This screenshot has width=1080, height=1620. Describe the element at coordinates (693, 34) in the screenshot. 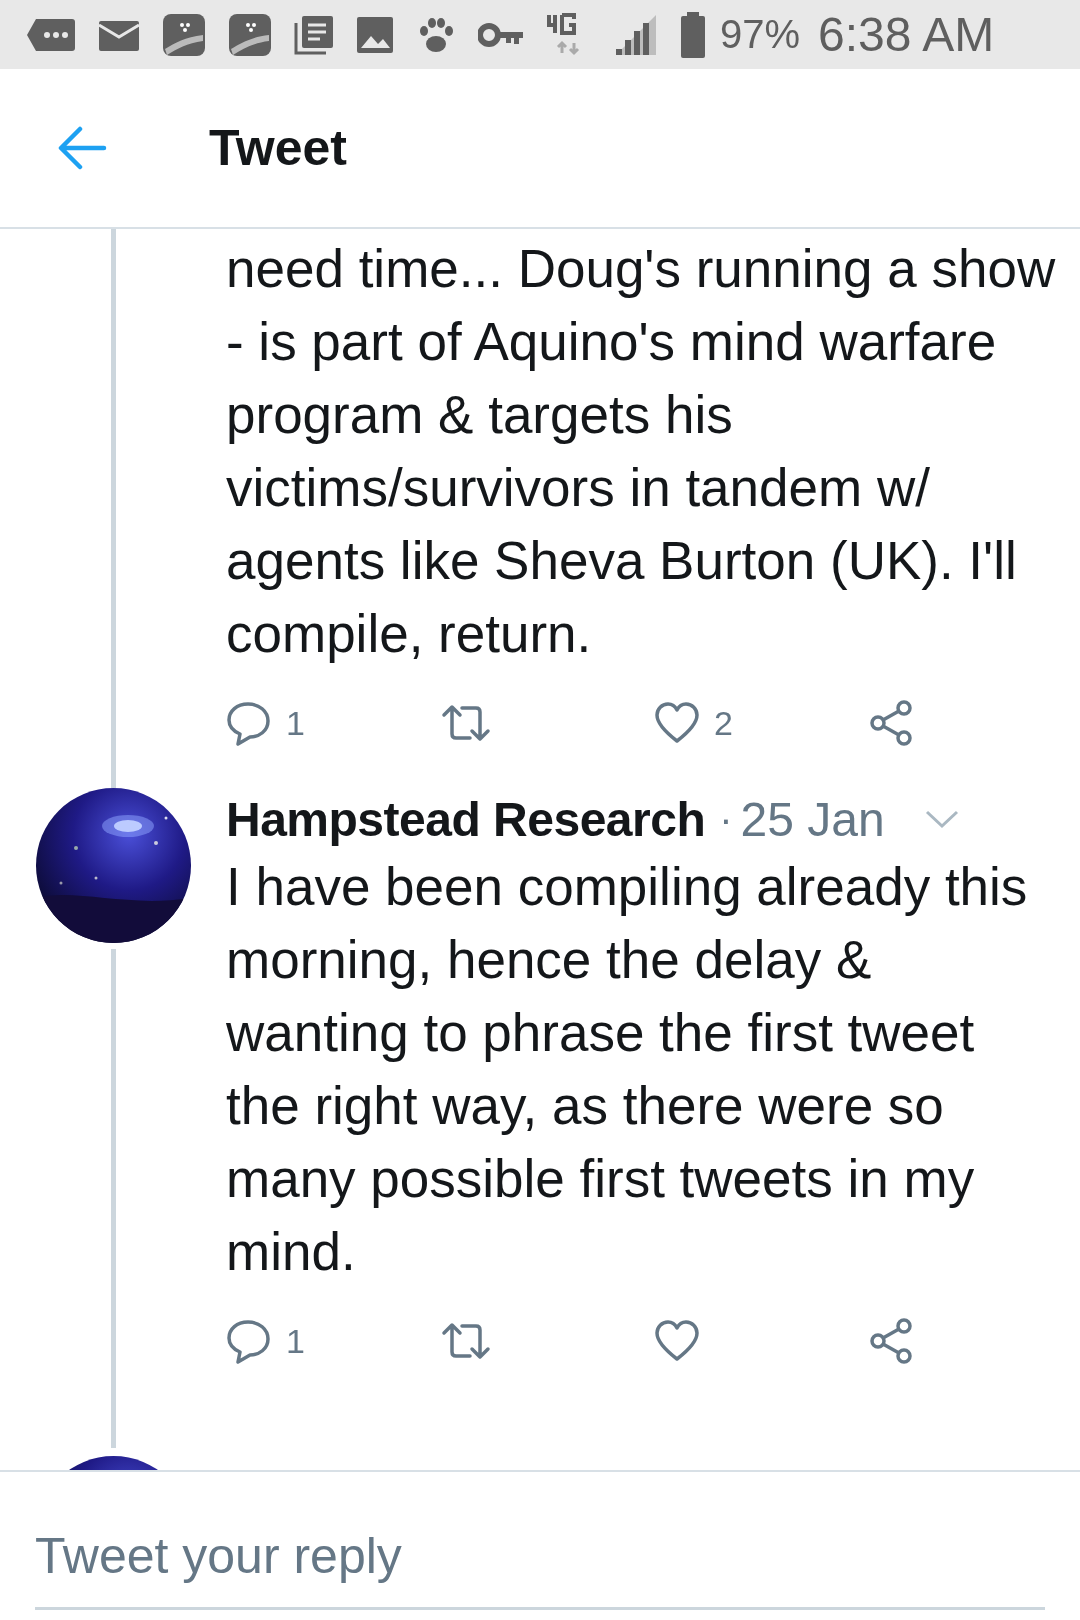

I see `battery-icon` at that location.